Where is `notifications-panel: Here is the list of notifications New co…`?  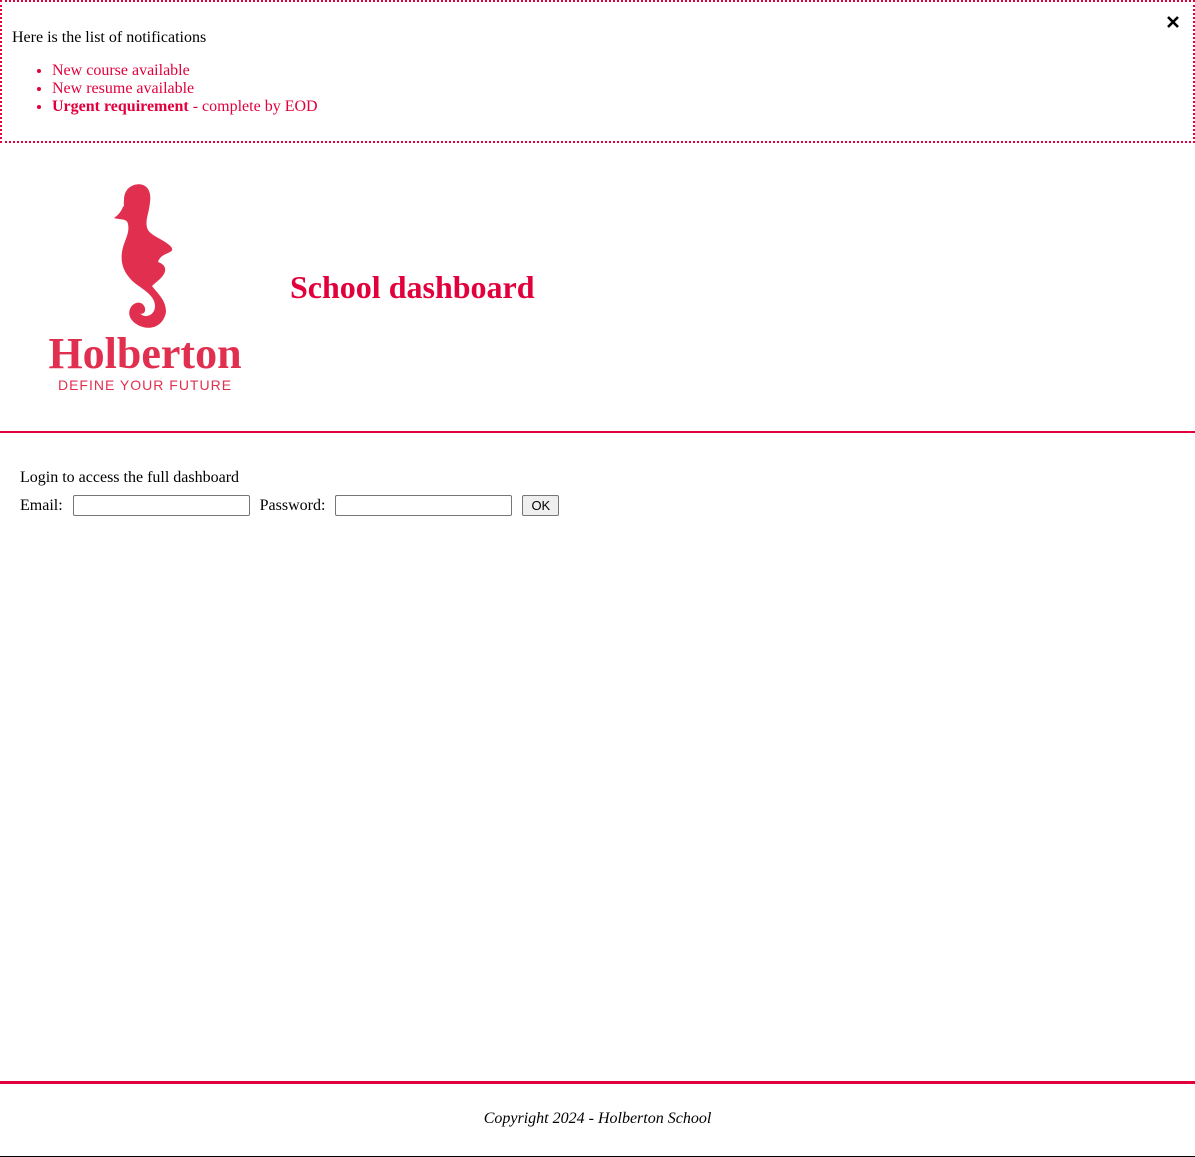
notifications-panel: Here is the list of notifications New co… is located at coordinates (597, 71).